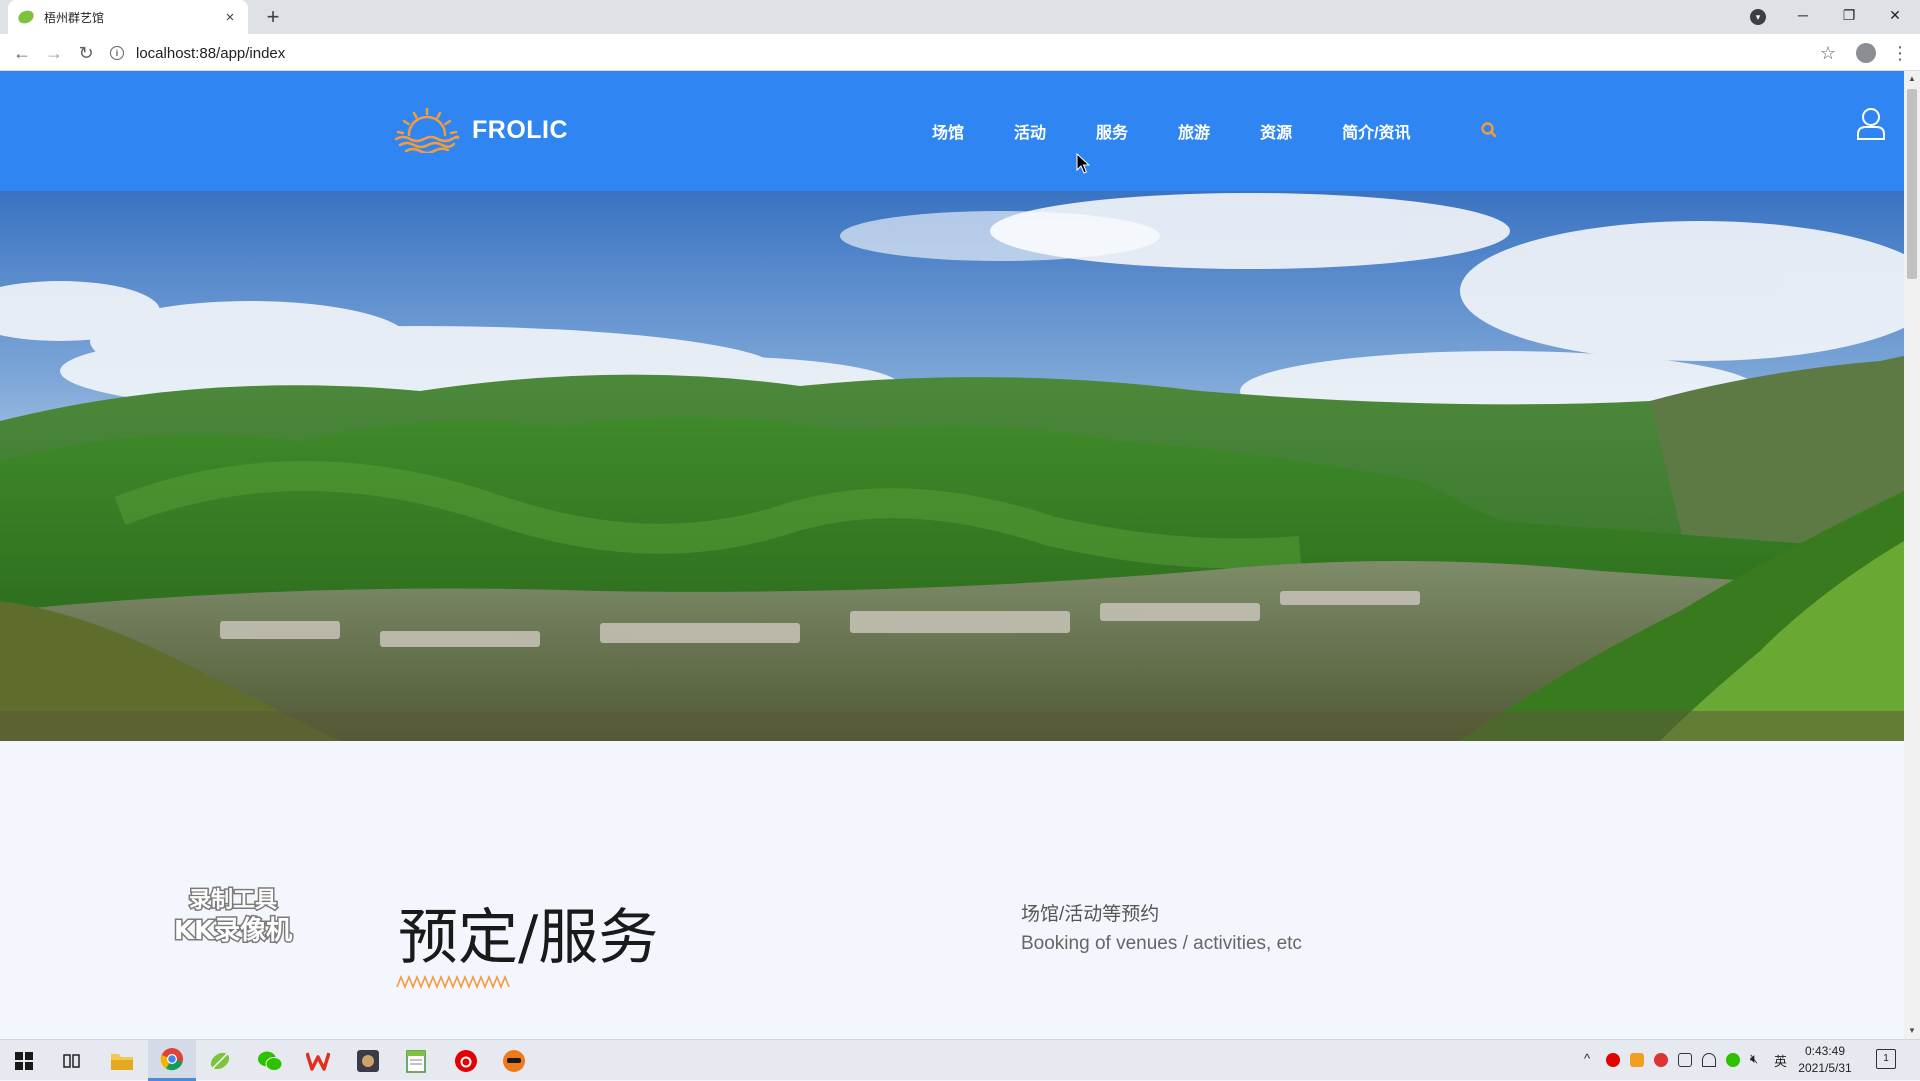 The height and width of the screenshot is (1081, 1920). I want to click on dark-app-icon, so click(368, 1060).